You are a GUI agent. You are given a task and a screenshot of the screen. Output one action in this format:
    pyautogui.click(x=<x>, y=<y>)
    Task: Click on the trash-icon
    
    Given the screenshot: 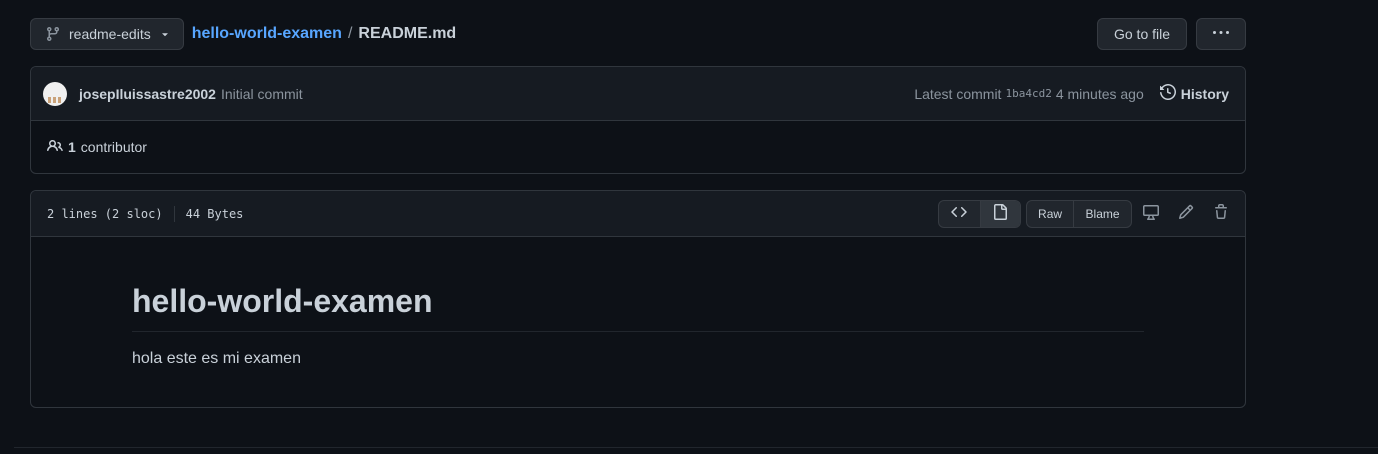 What is the action you would take?
    pyautogui.click(x=1221, y=213)
    